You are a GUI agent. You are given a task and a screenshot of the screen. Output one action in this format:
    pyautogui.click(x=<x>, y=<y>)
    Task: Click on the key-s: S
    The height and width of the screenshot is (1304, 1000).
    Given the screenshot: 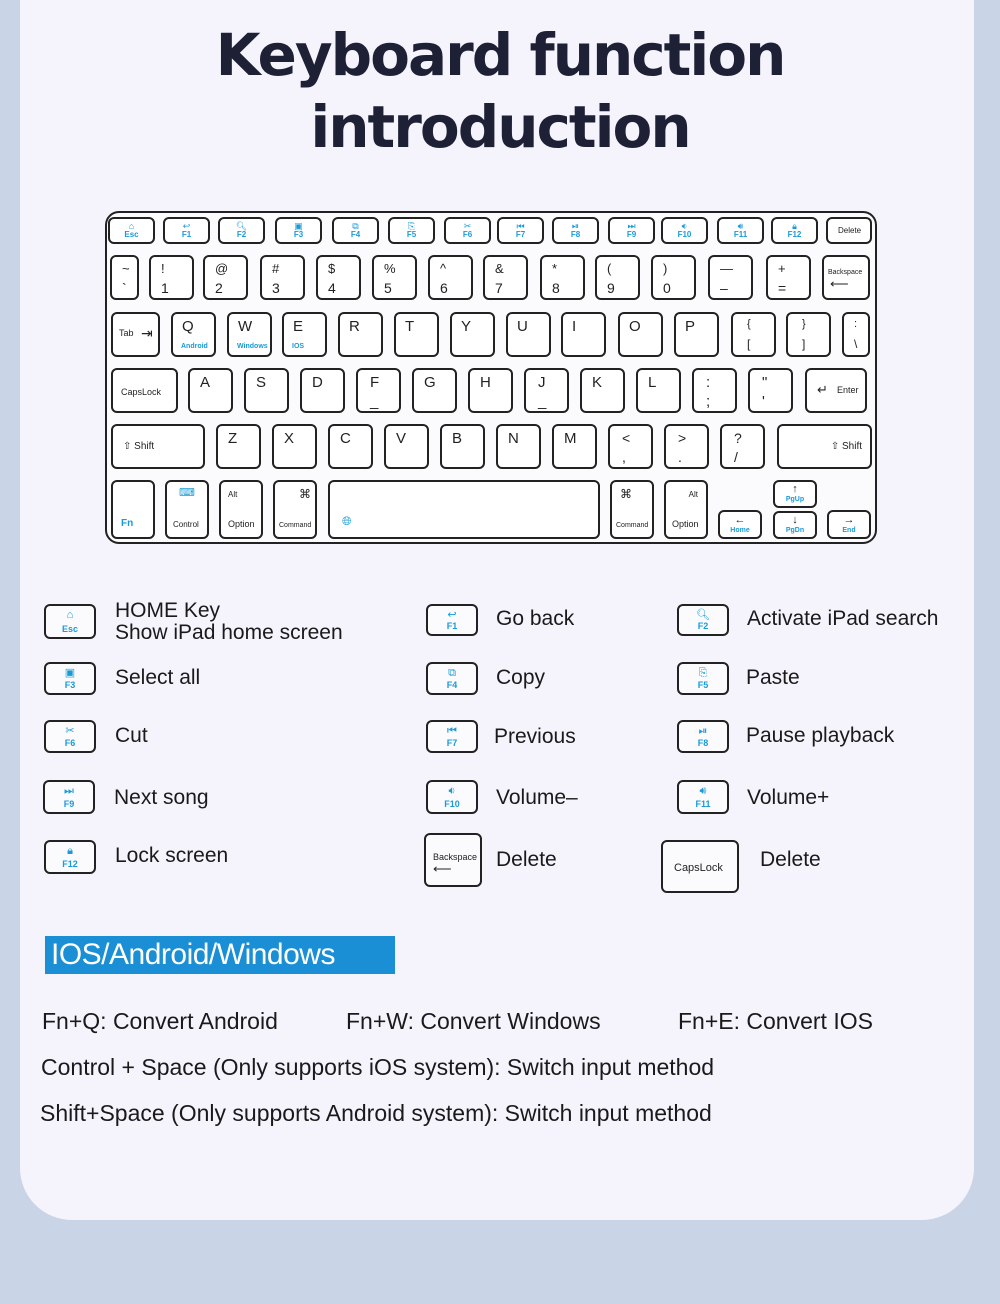 What is the action you would take?
    pyautogui.click(x=266, y=390)
    